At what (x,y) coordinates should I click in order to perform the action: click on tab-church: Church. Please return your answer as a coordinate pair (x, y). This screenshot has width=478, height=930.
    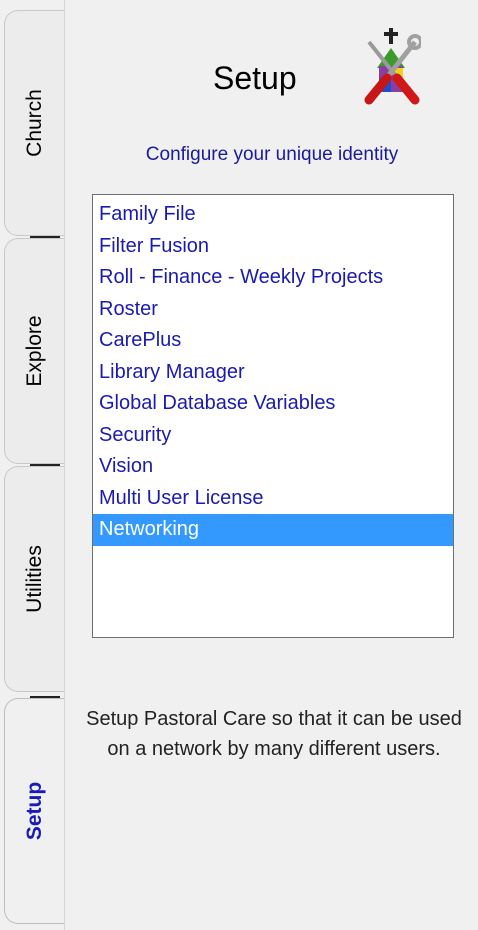
    Looking at the image, I should click on (34, 123).